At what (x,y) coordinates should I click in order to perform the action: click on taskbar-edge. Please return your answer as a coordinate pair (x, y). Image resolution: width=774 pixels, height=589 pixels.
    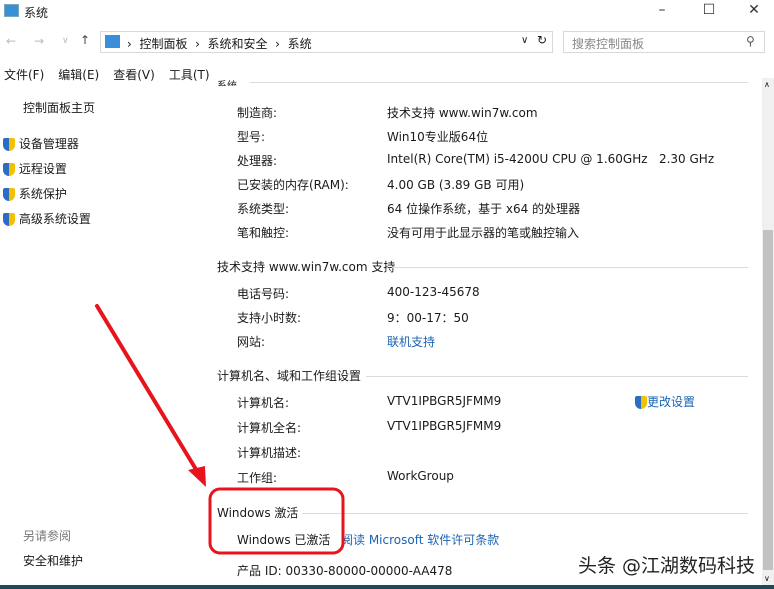
    Looking at the image, I should click on (387, 587).